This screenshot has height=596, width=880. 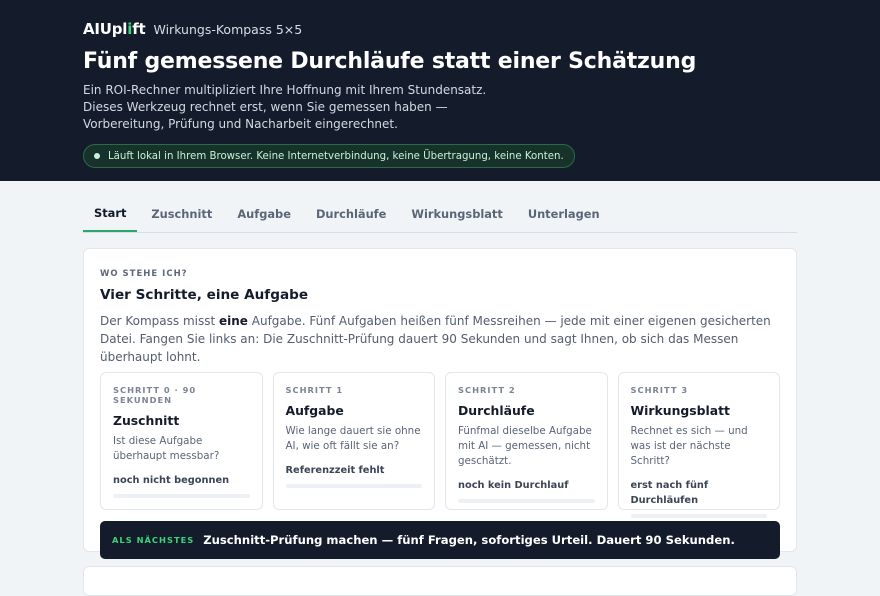 I want to click on tab-wirkungsblatt: Wirkungsblatt, so click(x=456, y=219).